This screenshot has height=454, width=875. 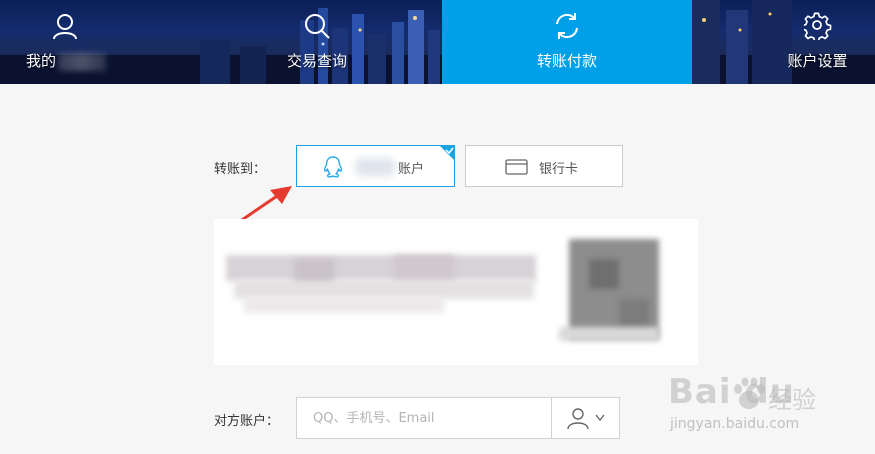 I want to click on selected-check-icon, so click(x=447, y=153).